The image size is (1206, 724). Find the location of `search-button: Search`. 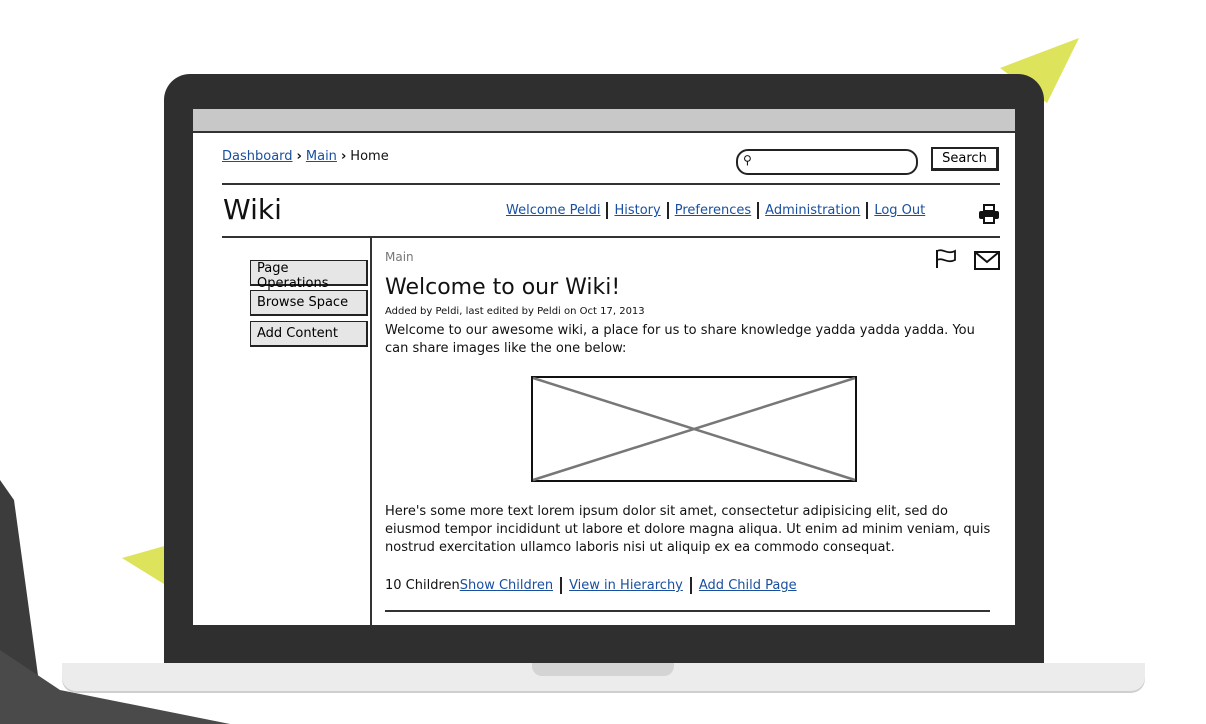

search-button: Search is located at coordinates (965, 159).